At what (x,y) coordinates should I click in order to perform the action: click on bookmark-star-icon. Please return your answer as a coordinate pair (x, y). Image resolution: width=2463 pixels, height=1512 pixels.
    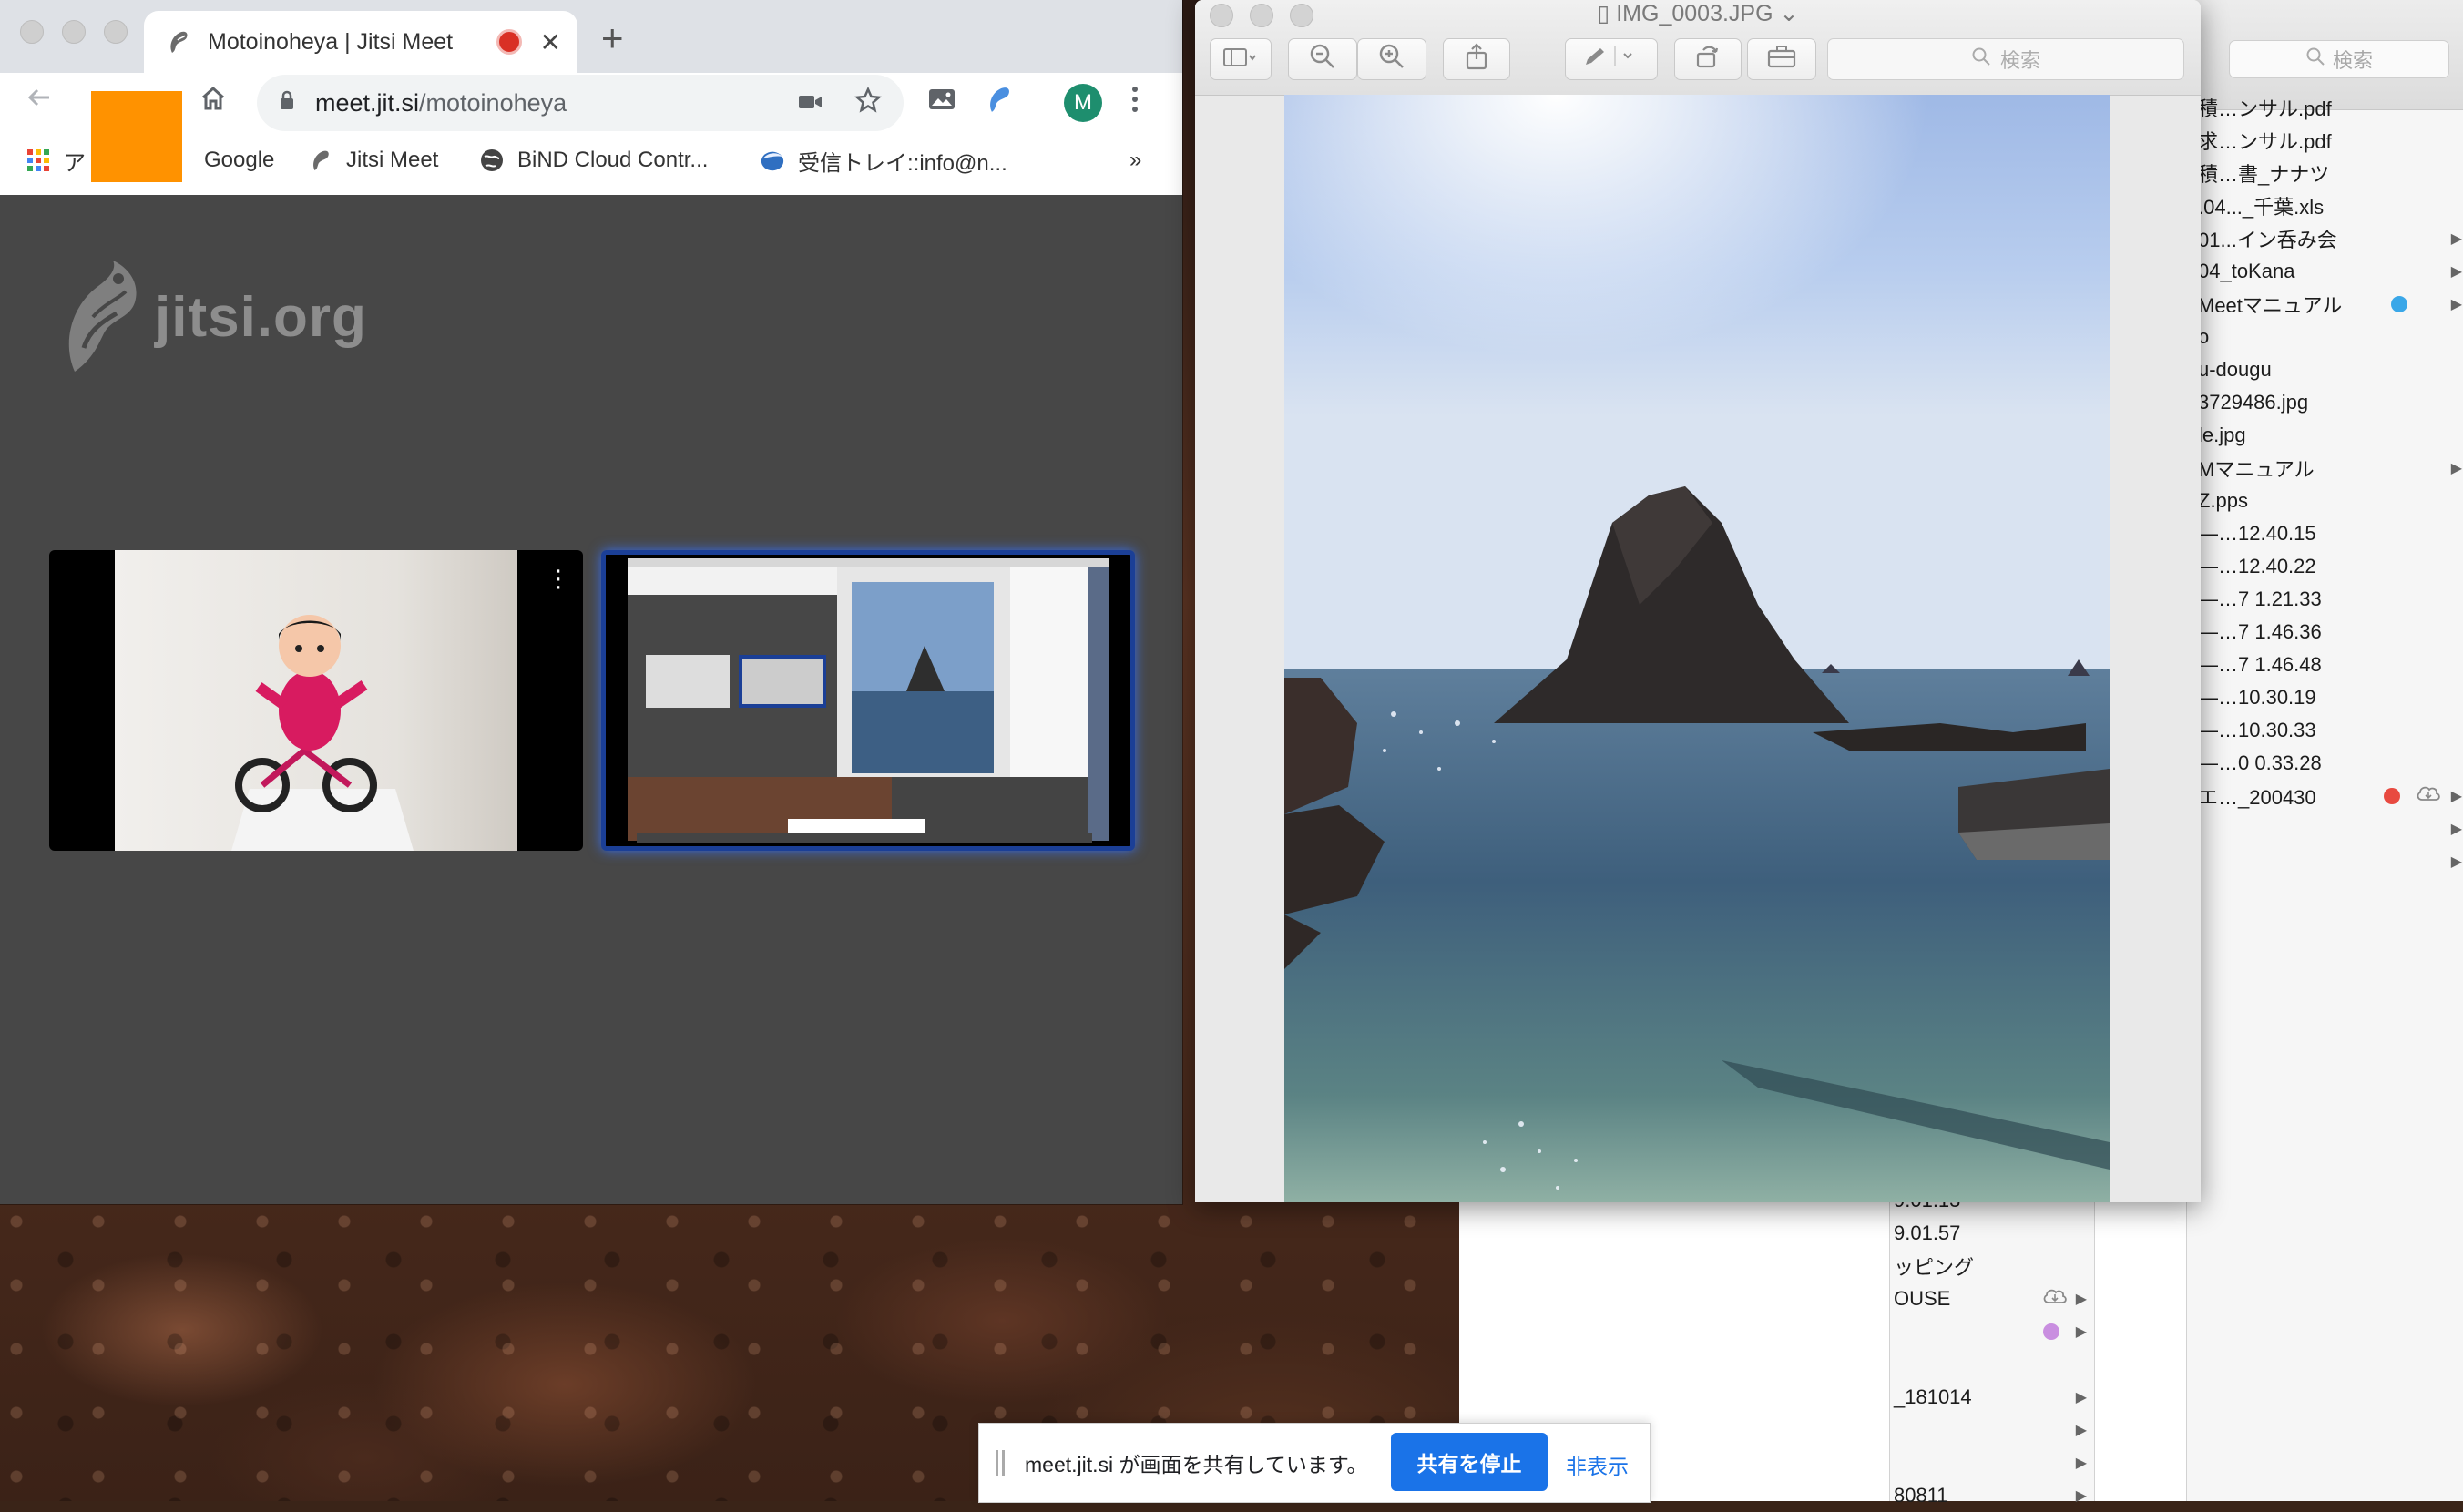
    Looking at the image, I should click on (868, 103).